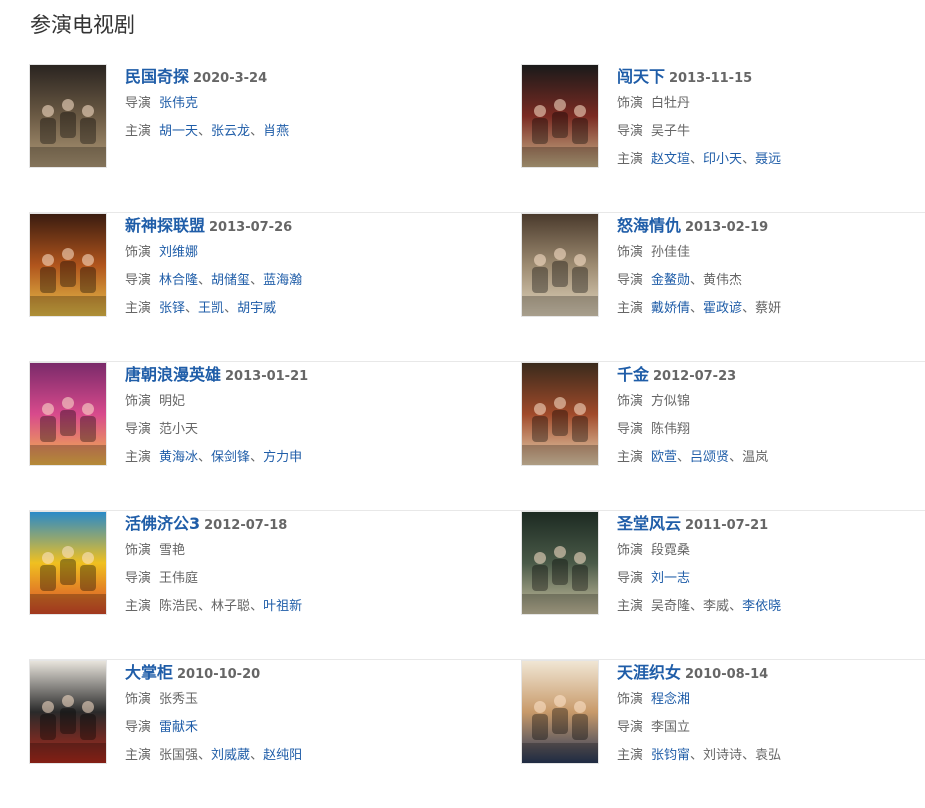 The width and height of the screenshot is (925, 808). Describe the element at coordinates (768, 755) in the screenshot. I see `person-name: 袁弘` at that location.